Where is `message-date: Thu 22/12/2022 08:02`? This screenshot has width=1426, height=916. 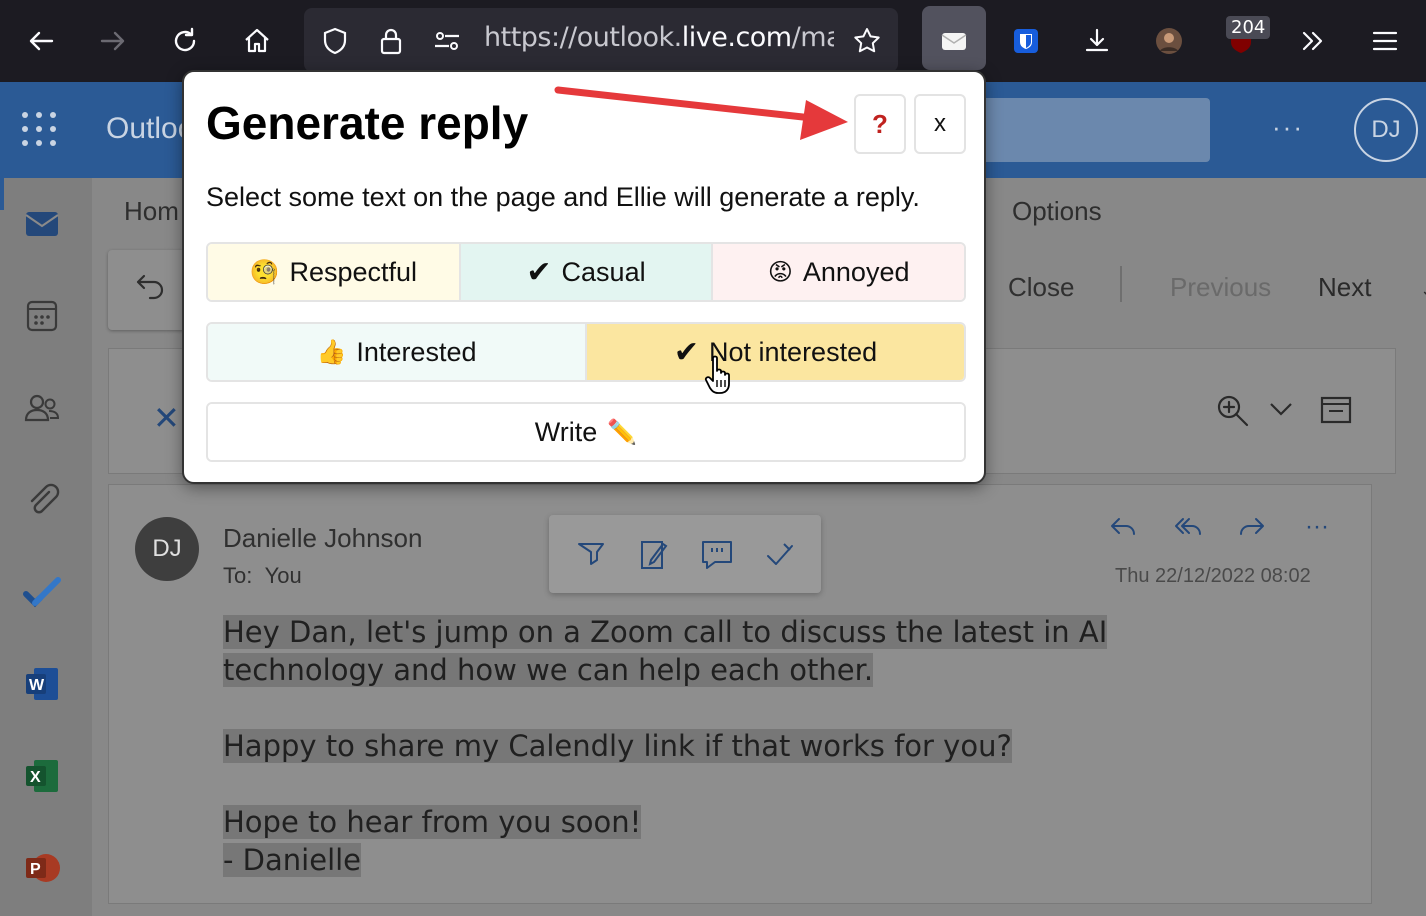
message-date: Thu 22/12/2022 08:02 is located at coordinates (1213, 576).